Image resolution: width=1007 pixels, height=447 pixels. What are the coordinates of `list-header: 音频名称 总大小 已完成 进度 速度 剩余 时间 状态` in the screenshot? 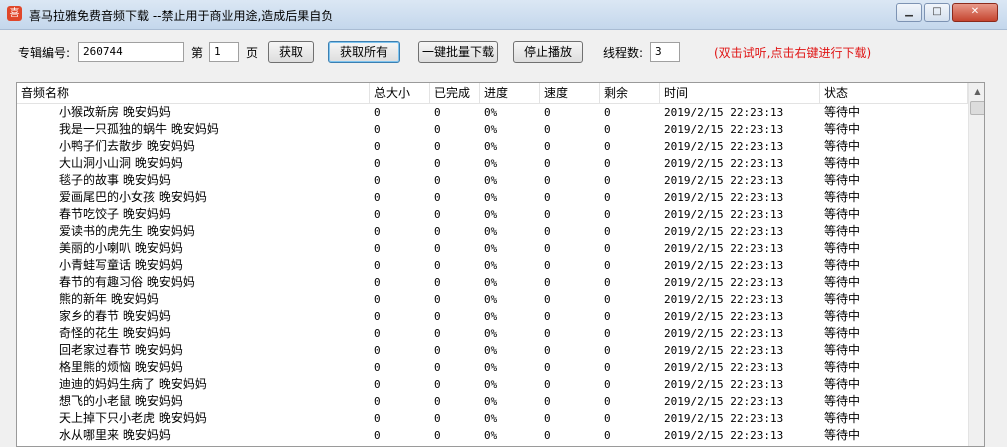 It's located at (492, 93).